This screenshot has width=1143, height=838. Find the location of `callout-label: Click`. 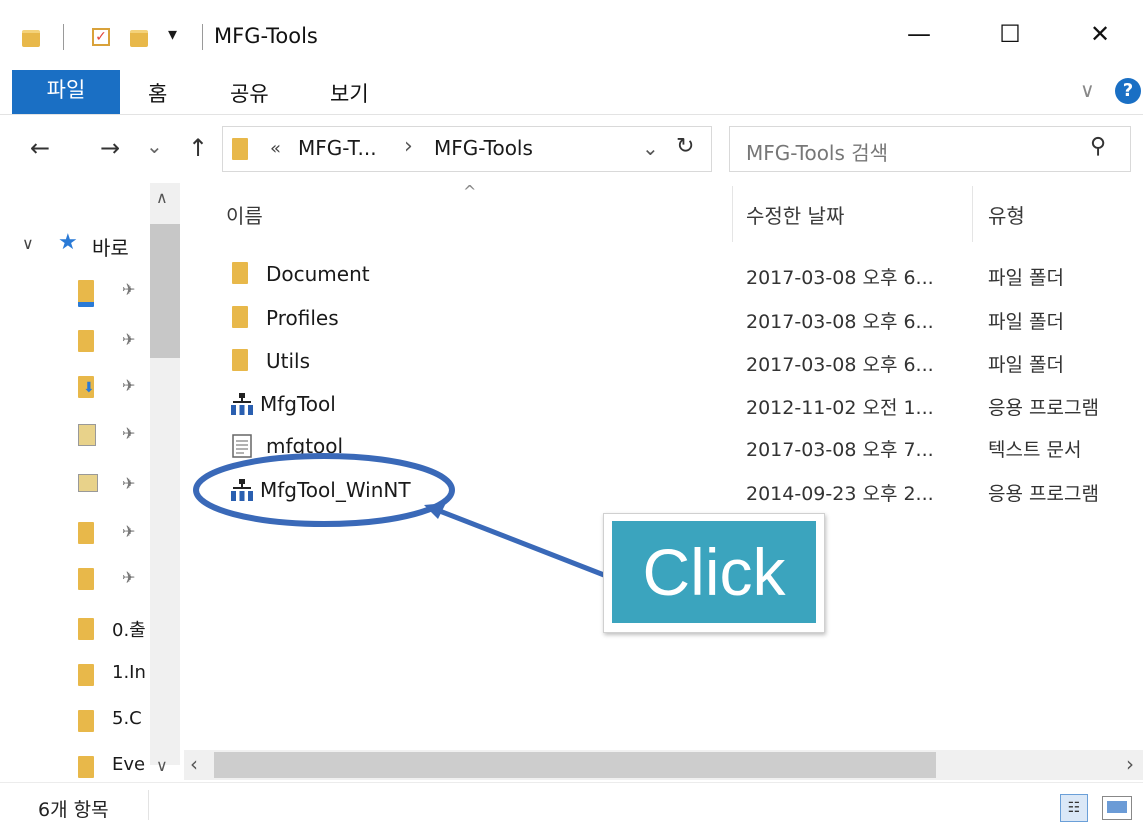

callout-label: Click is located at coordinates (714, 572).